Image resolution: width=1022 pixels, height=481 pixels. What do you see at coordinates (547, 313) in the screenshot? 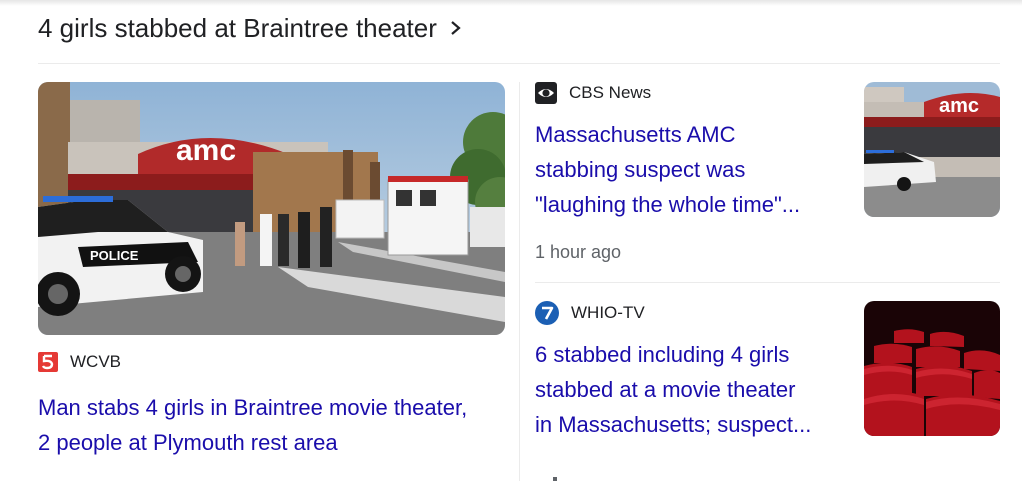
I see `whio-7-logo-icon` at bounding box center [547, 313].